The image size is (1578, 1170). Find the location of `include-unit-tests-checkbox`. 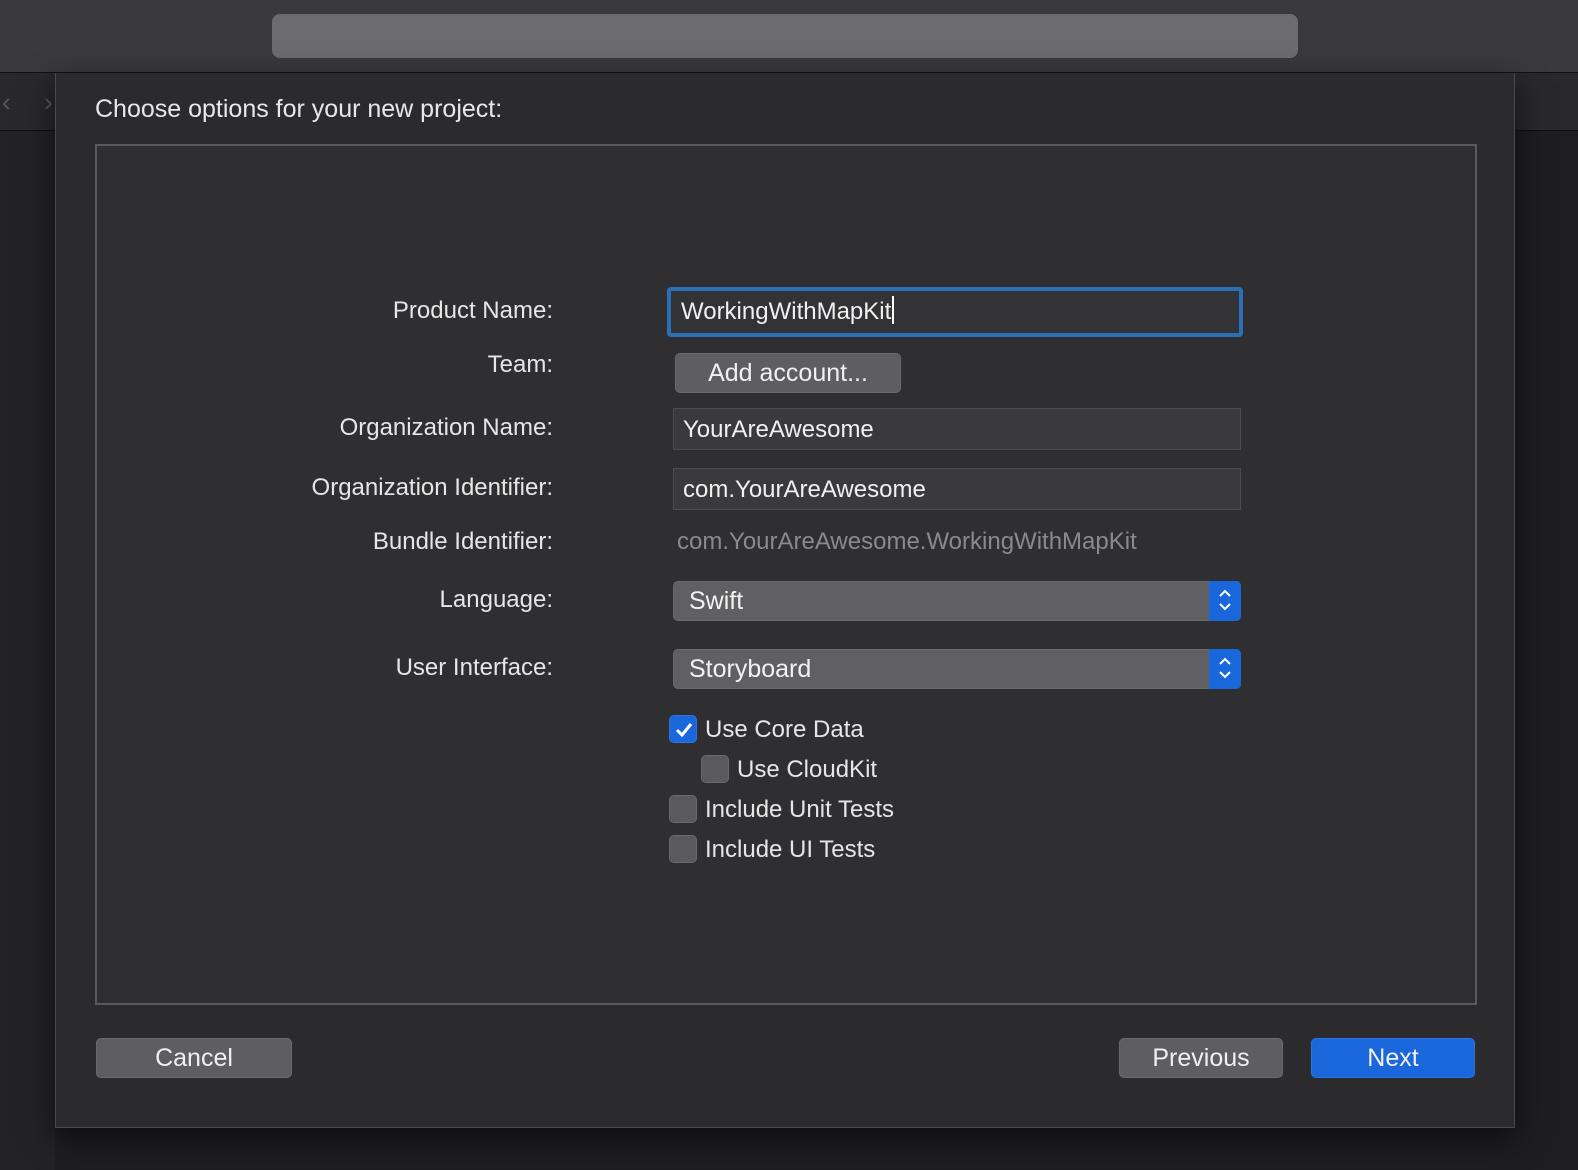

include-unit-tests-checkbox is located at coordinates (683, 809).